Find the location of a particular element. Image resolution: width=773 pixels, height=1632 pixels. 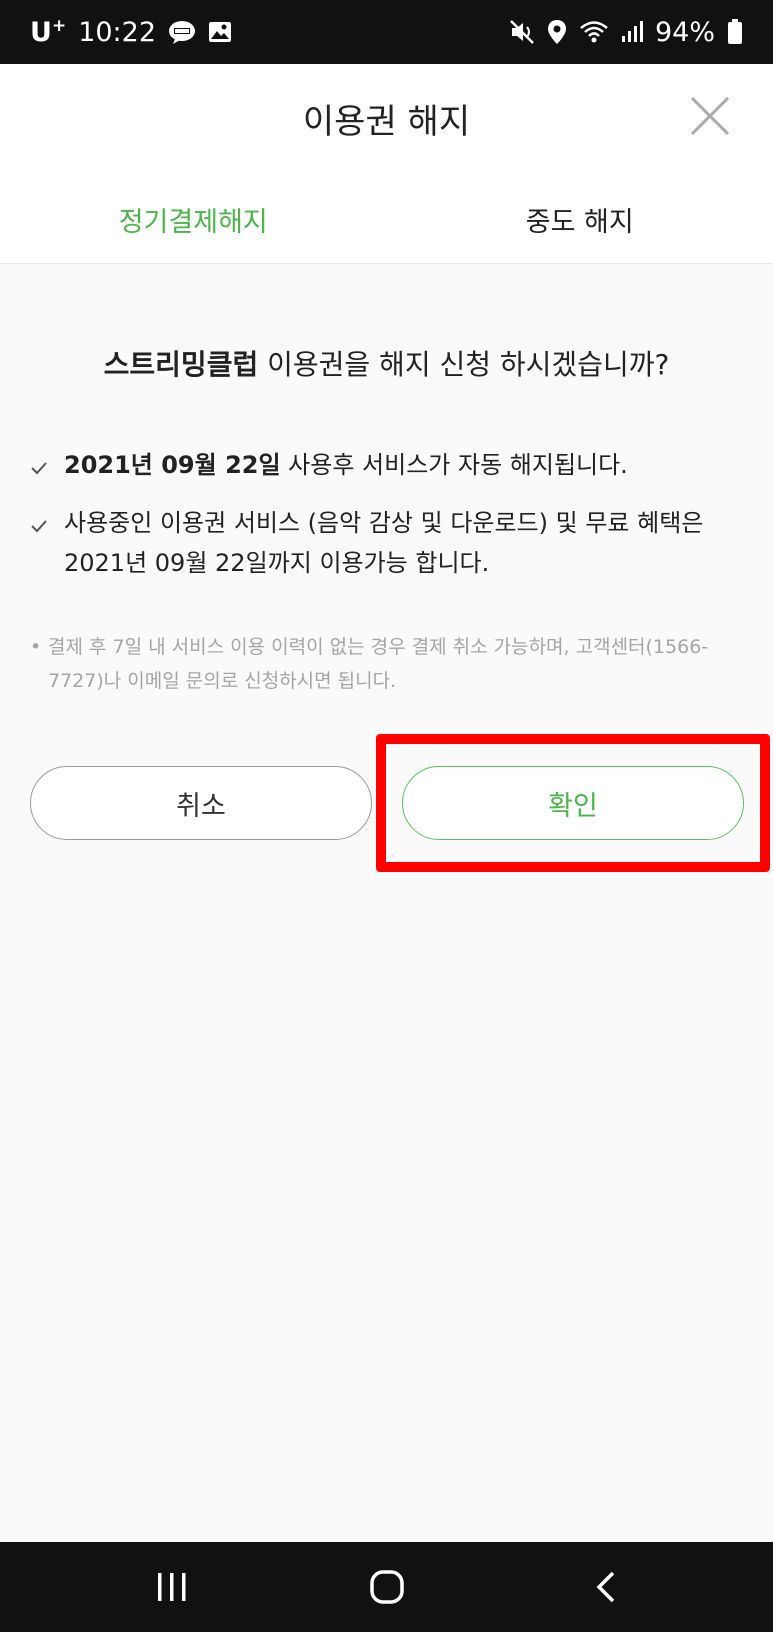

home-button is located at coordinates (387, 1587).